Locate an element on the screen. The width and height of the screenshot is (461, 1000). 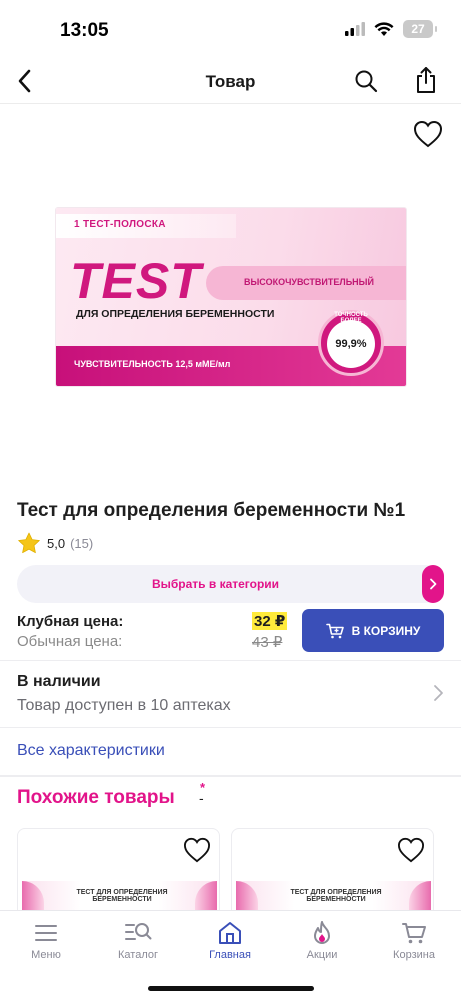
battery-indicator: 27 is located at coordinates (420, 29).